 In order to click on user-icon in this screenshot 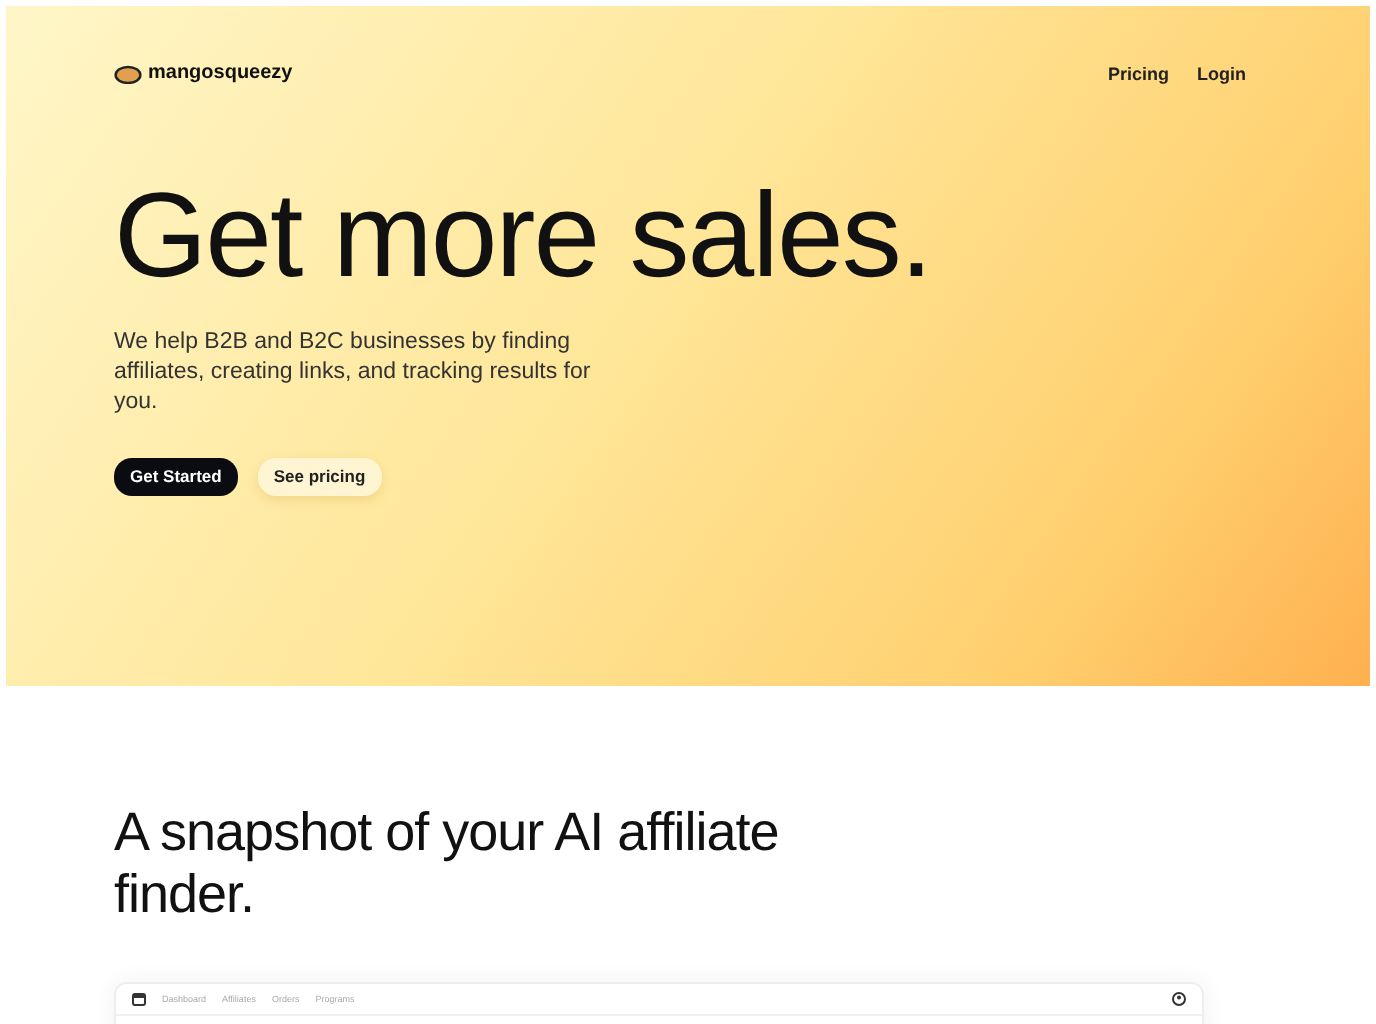, I will do `click(1179, 999)`.